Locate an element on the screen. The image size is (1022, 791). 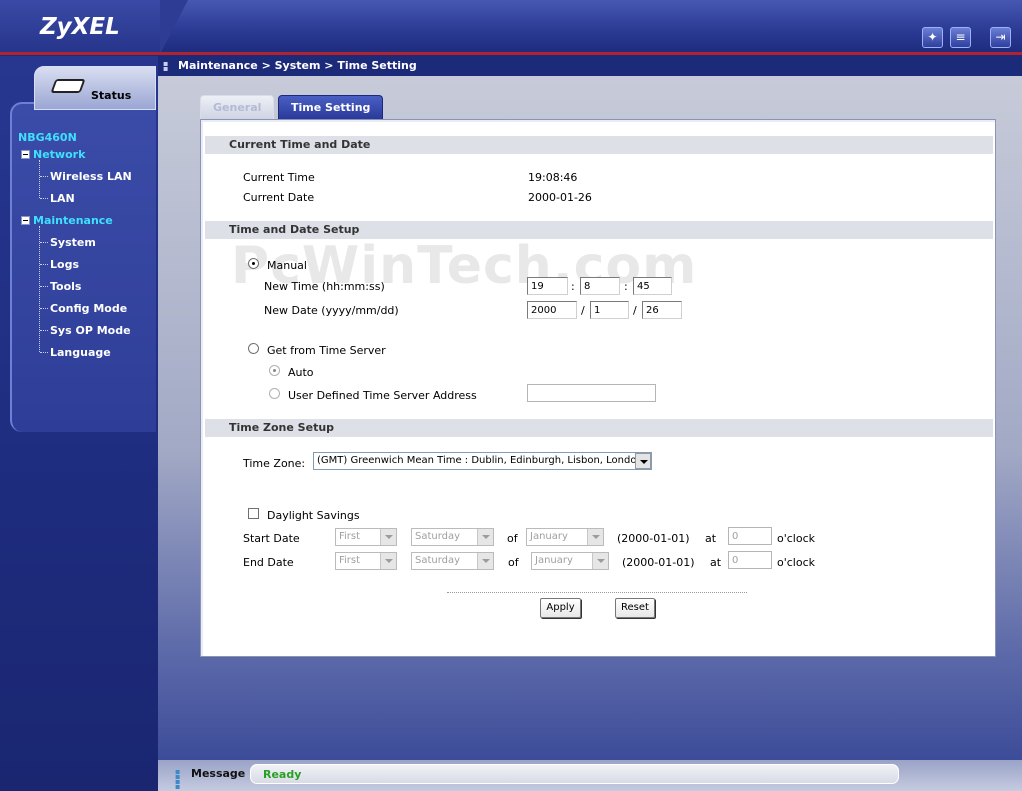
message-bar: ▪ ▪ ▪ ▪ Message Ready is located at coordinates (590, 775).